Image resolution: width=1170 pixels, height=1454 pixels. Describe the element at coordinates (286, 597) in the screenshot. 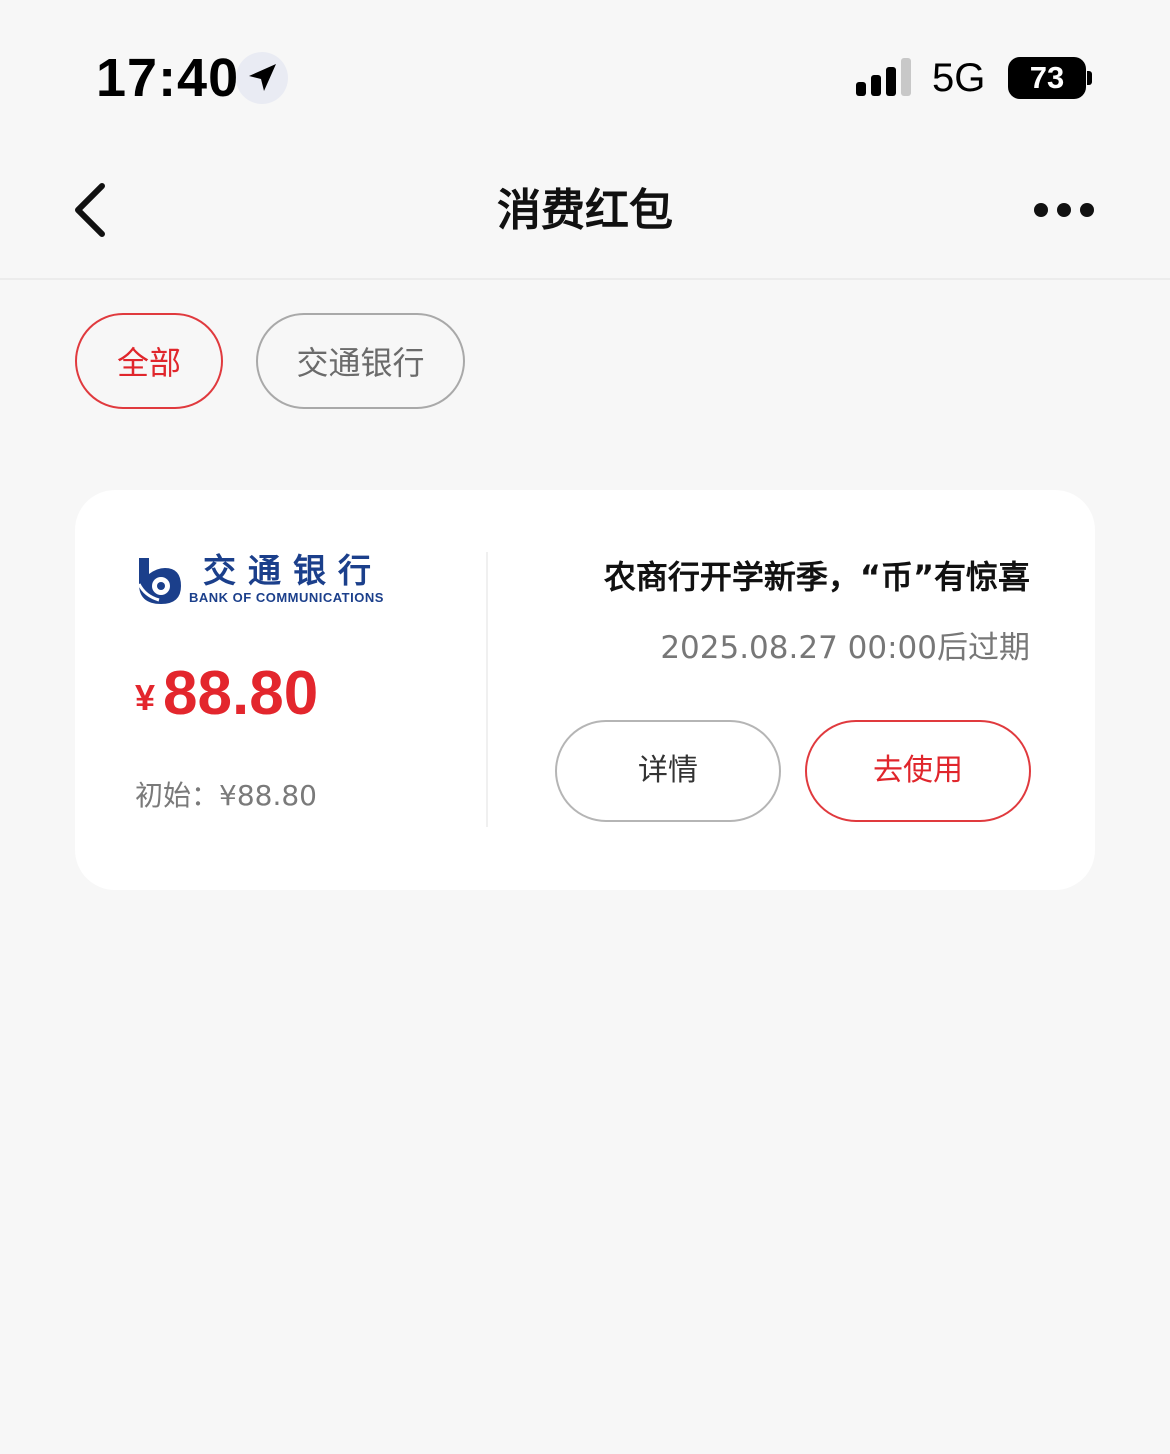

I see `bank-name-en: BANK OF COMMUNICATIONS` at that location.